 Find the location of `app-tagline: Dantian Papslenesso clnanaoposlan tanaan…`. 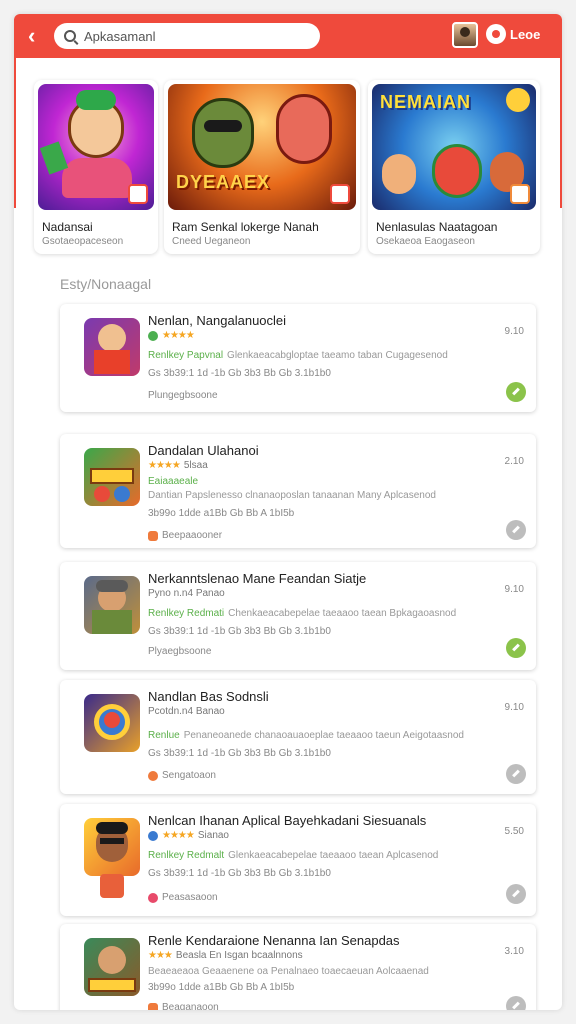

app-tagline: Dantian Papslenesso clnanaoposlan tanaan… is located at coordinates (292, 495).